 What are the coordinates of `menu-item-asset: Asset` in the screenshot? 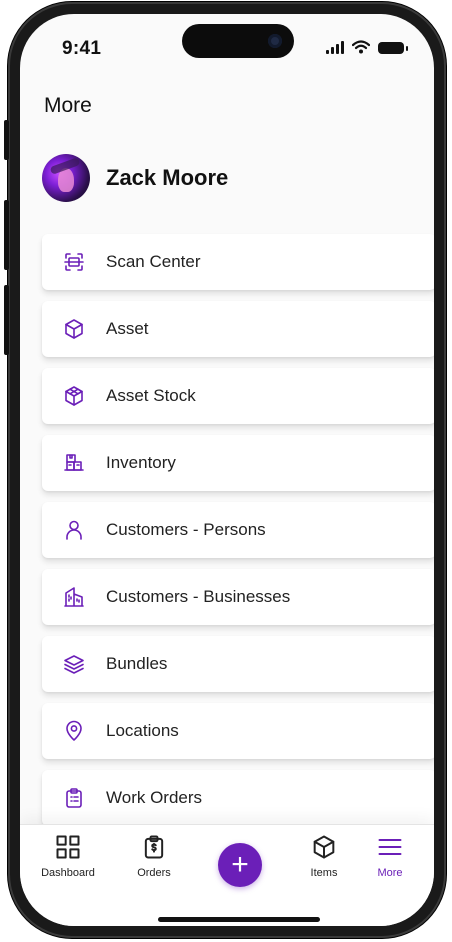 It's located at (238, 329).